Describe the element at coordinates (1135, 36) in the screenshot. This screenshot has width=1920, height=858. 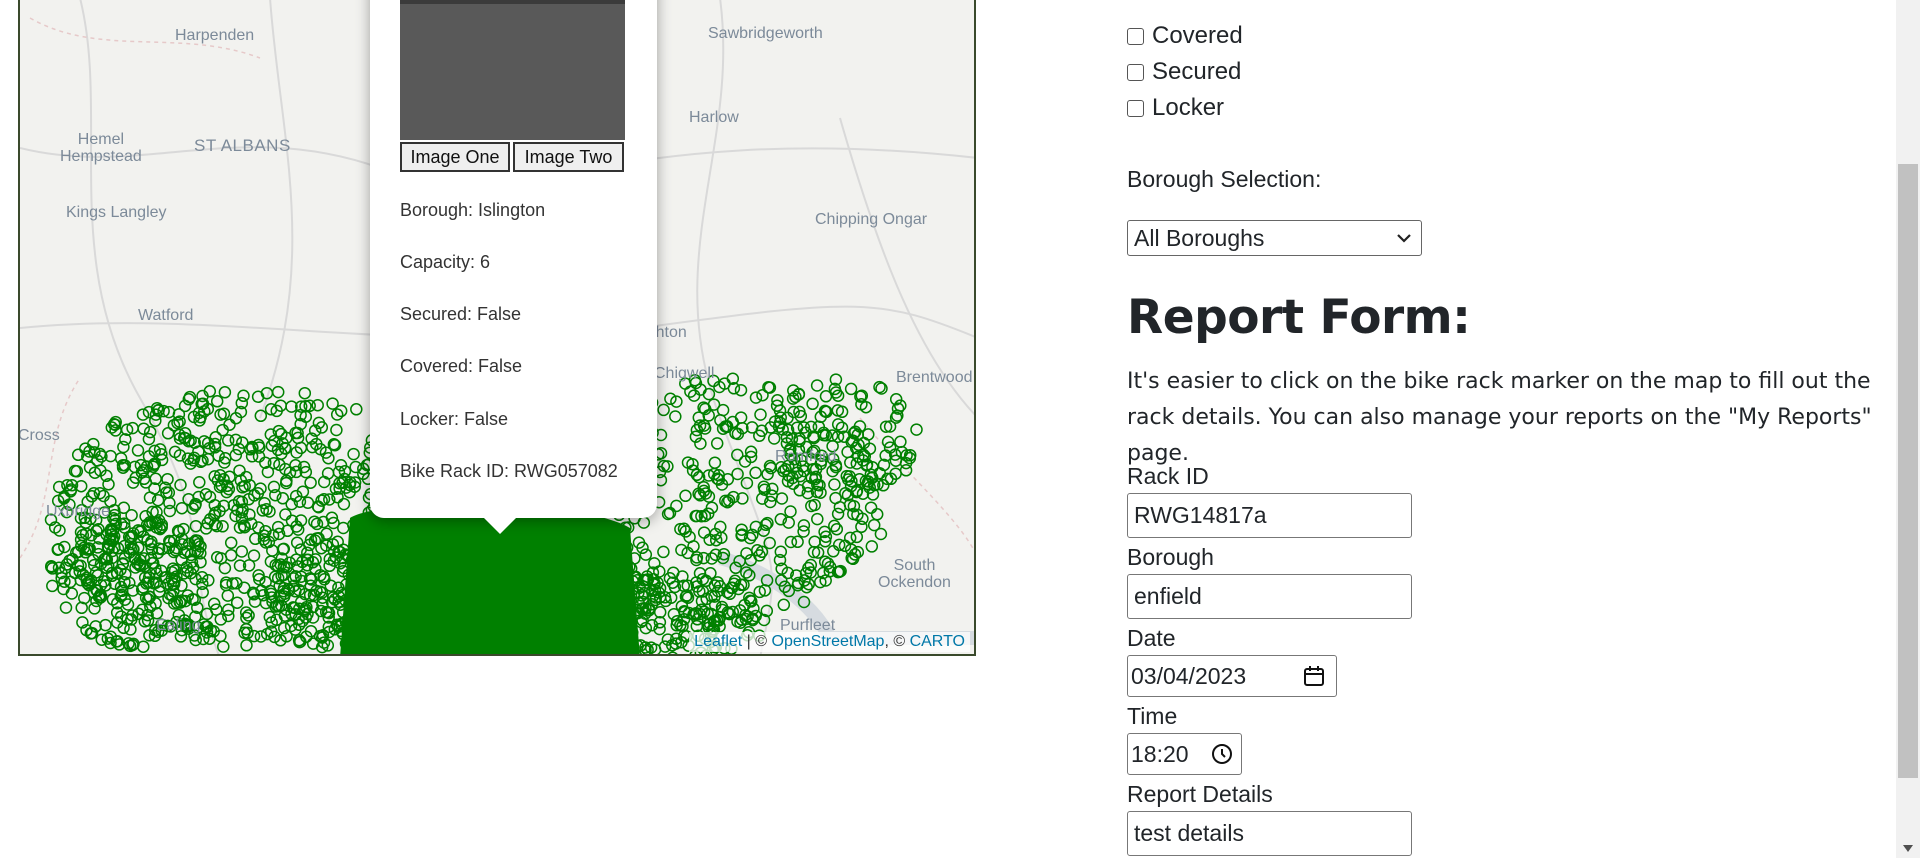
I see `covered-checkbox` at that location.